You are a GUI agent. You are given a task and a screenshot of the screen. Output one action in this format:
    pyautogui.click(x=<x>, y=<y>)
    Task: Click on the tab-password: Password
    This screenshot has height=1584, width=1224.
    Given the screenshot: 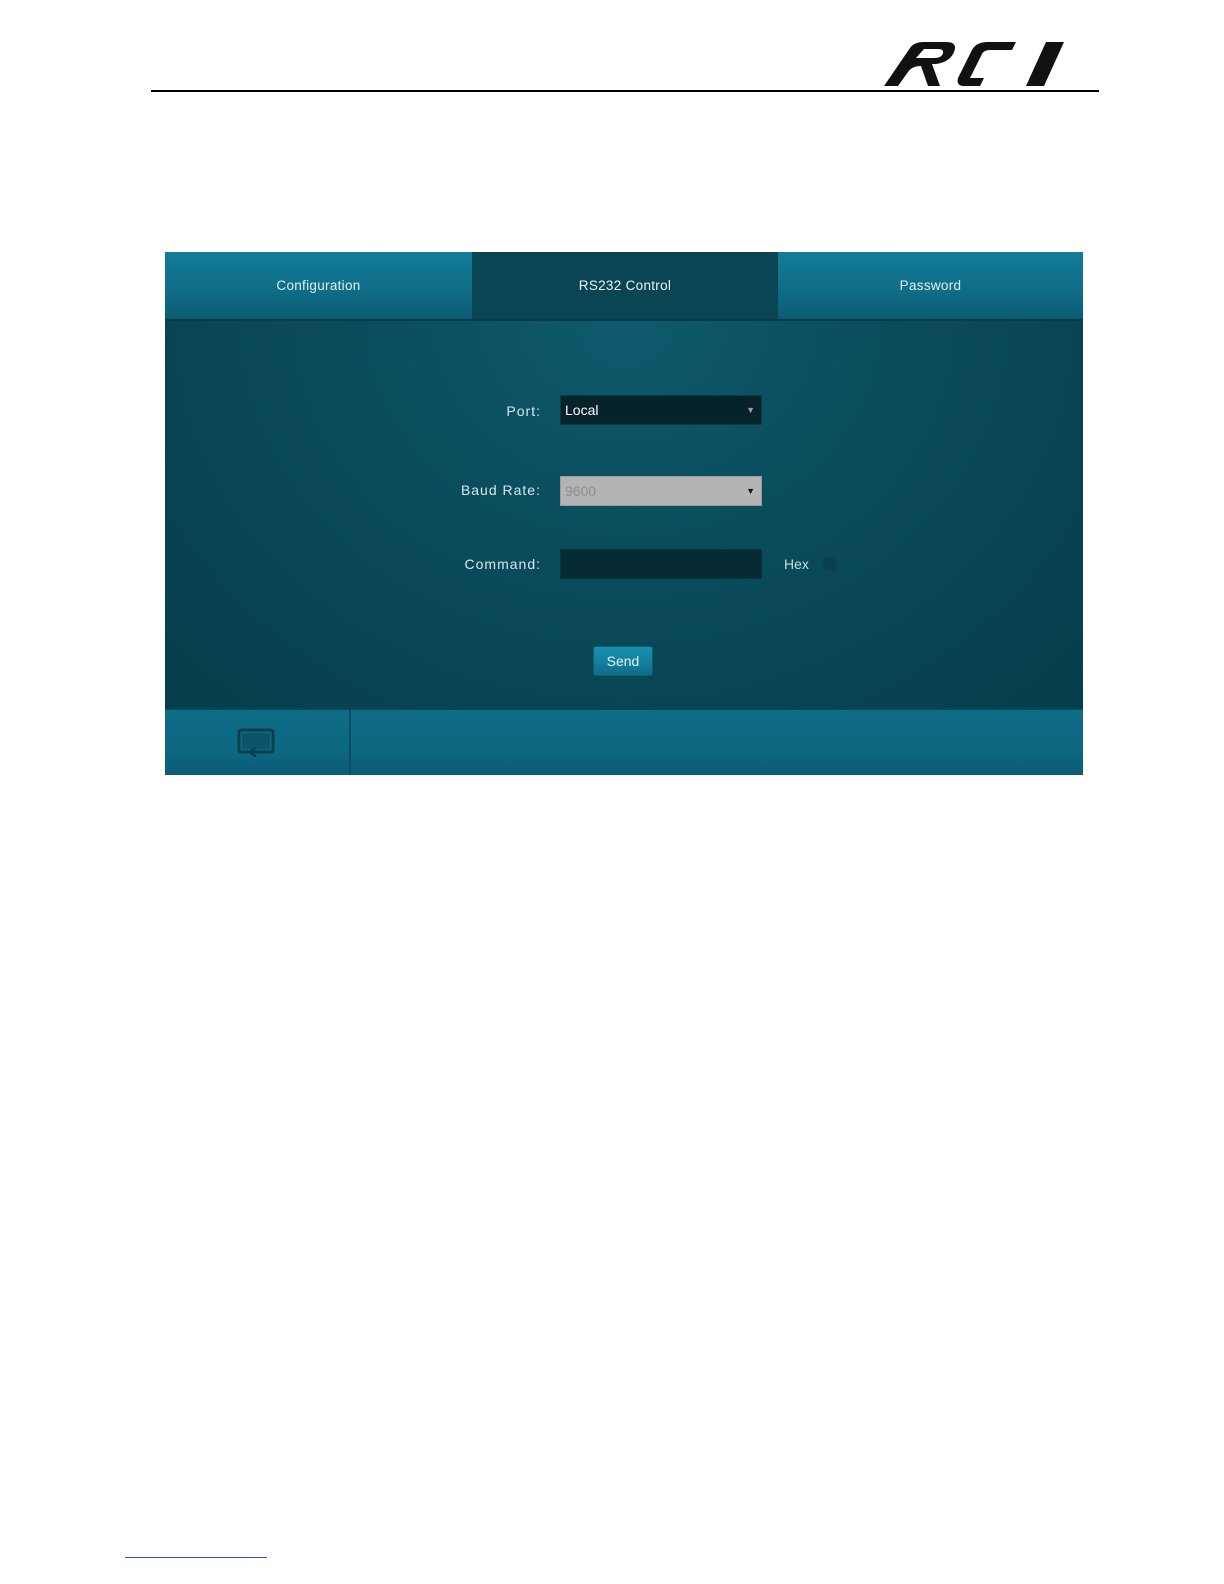 What is the action you would take?
    pyautogui.click(x=930, y=285)
    